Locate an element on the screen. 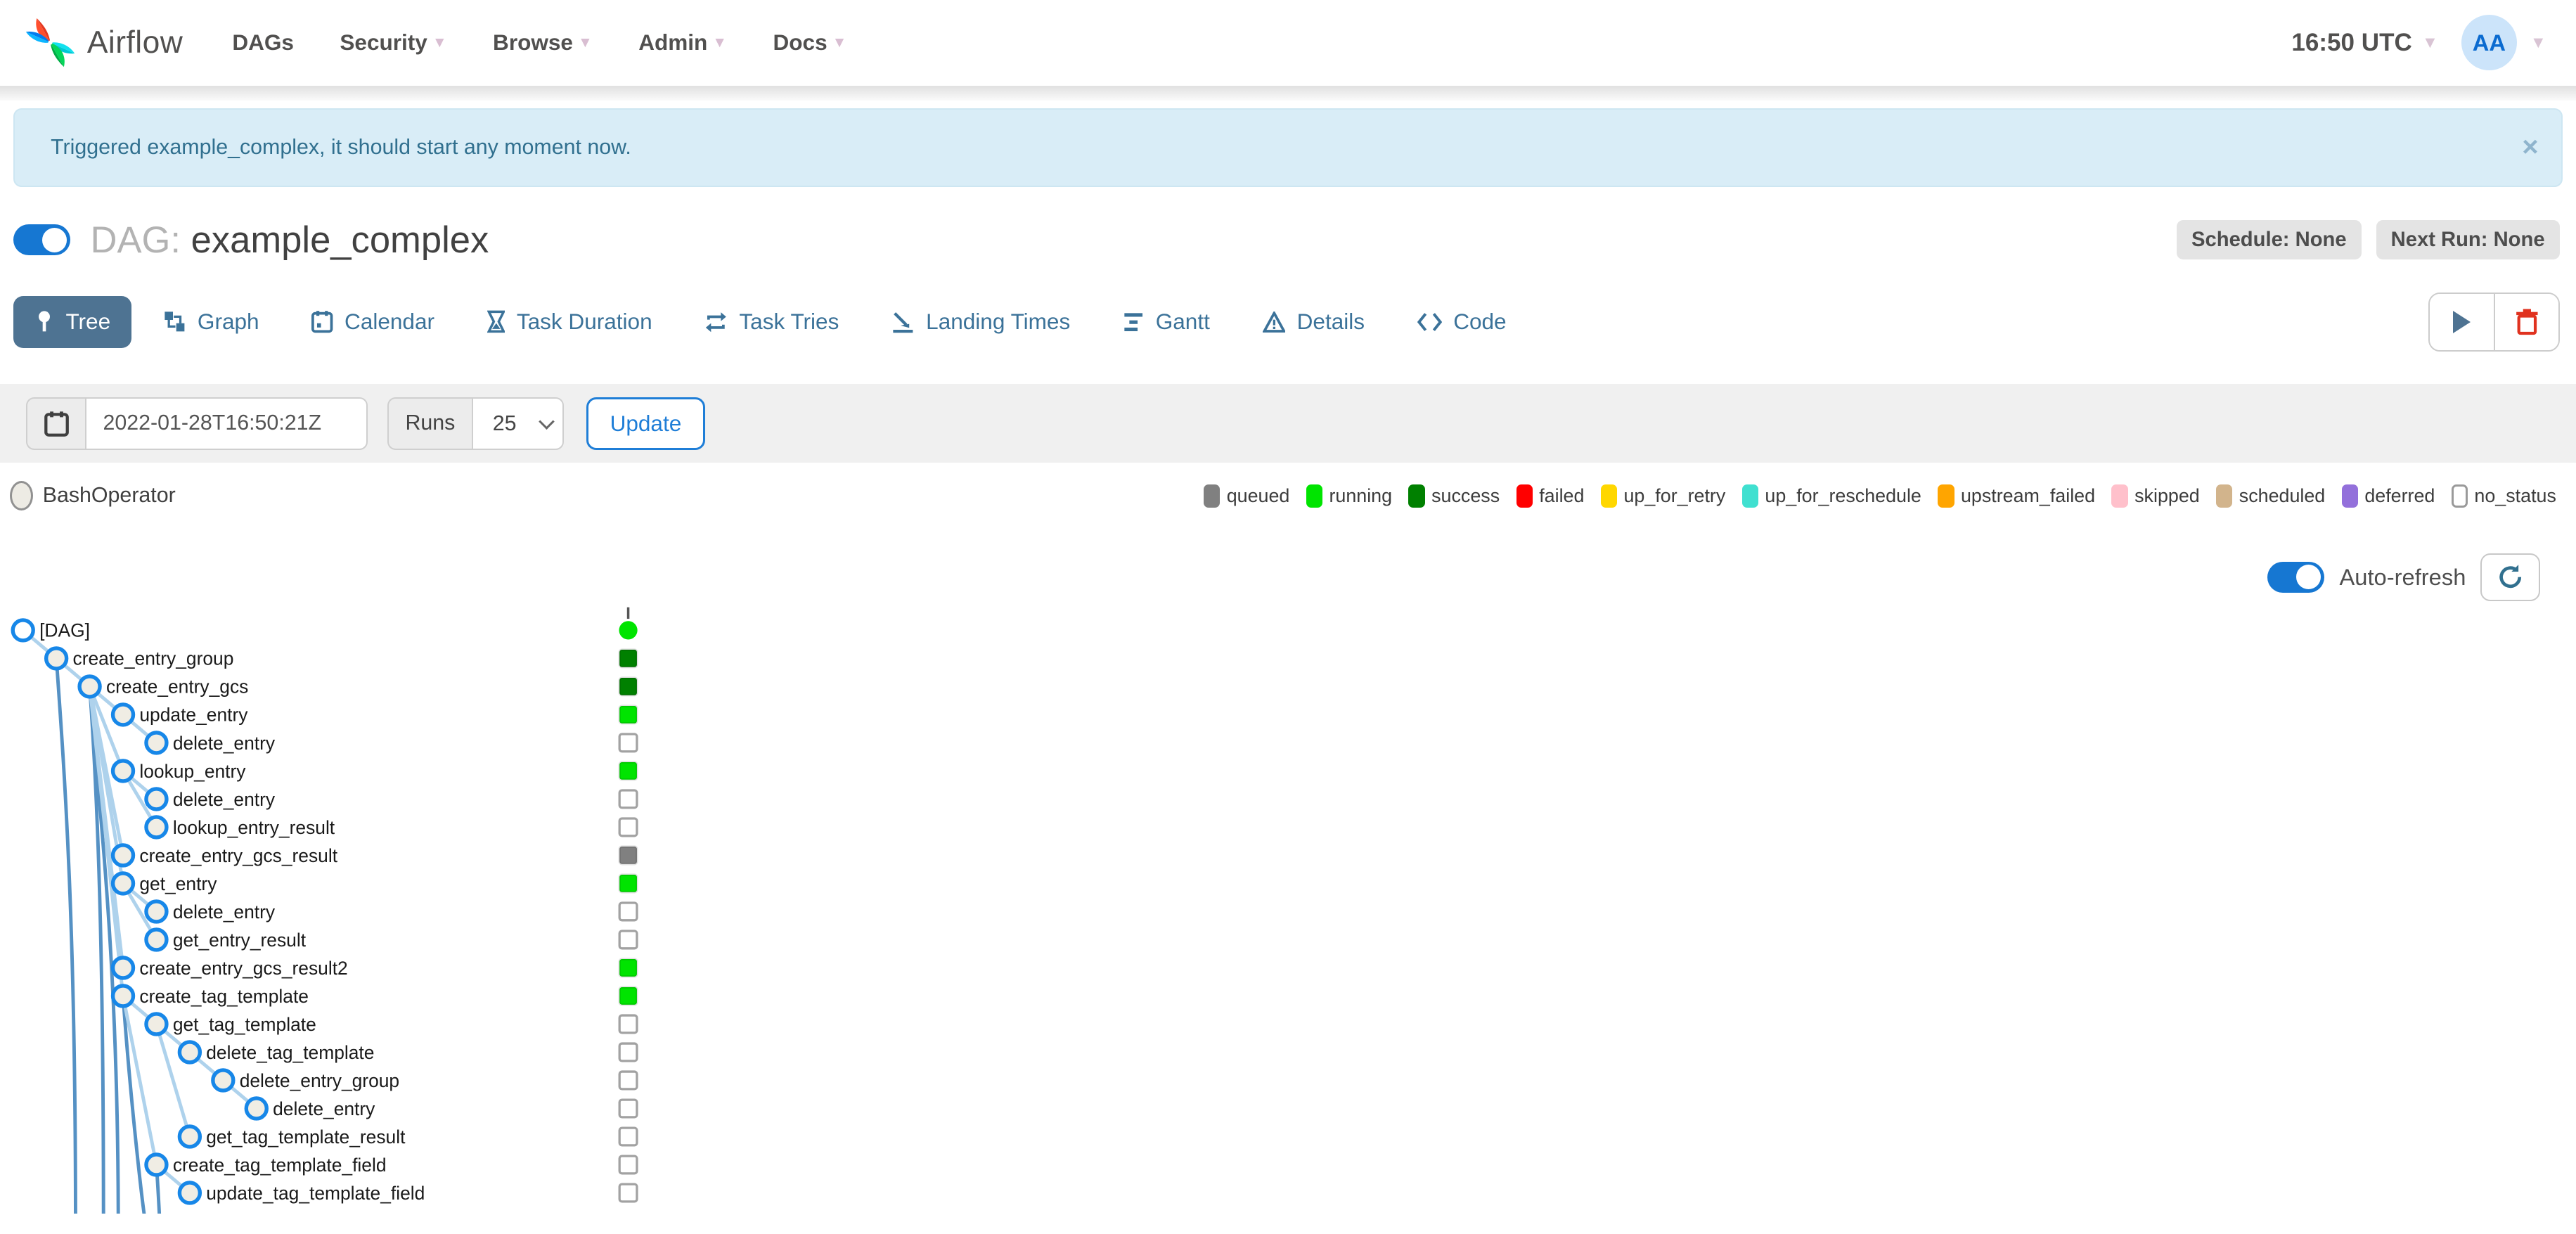  num-runs-select: 25 is located at coordinates (518, 423).